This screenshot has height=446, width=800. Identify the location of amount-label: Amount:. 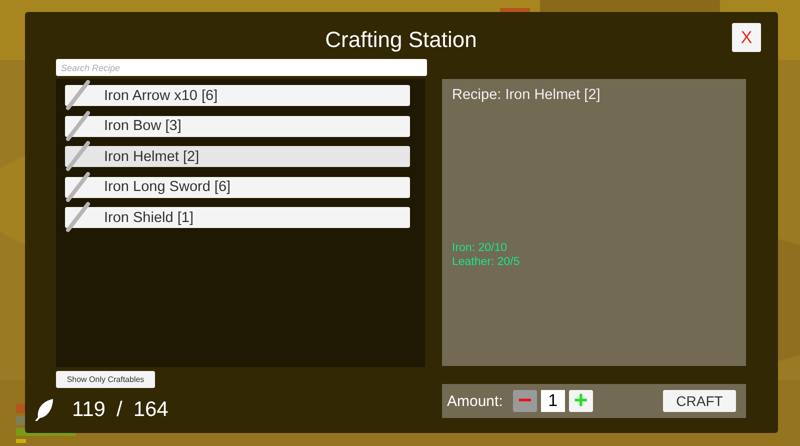
(475, 401).